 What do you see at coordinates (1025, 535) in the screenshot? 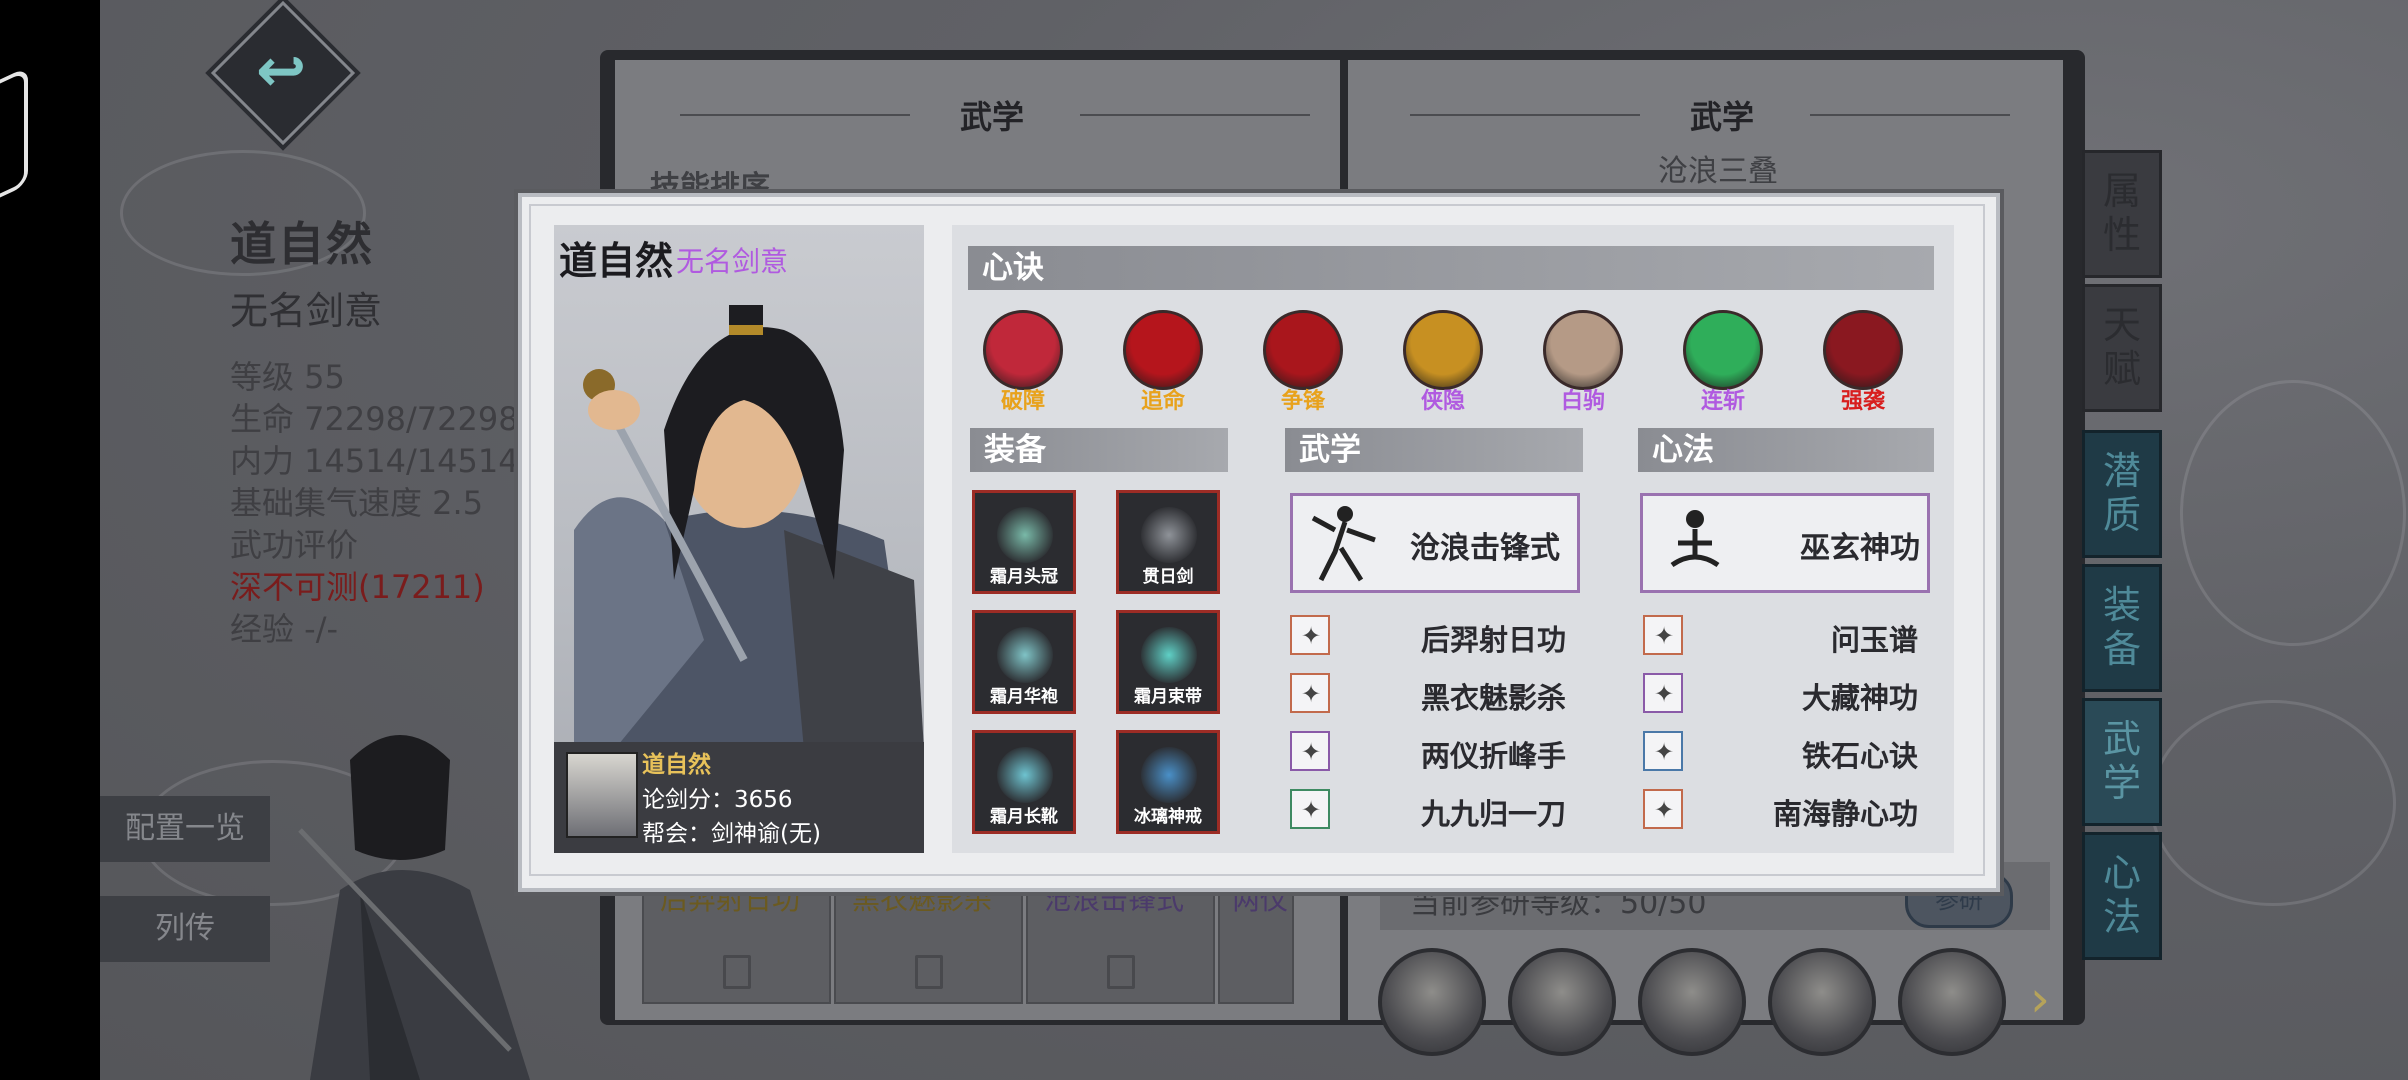
I see `crown-icon` at bounding box center [1025, 535].